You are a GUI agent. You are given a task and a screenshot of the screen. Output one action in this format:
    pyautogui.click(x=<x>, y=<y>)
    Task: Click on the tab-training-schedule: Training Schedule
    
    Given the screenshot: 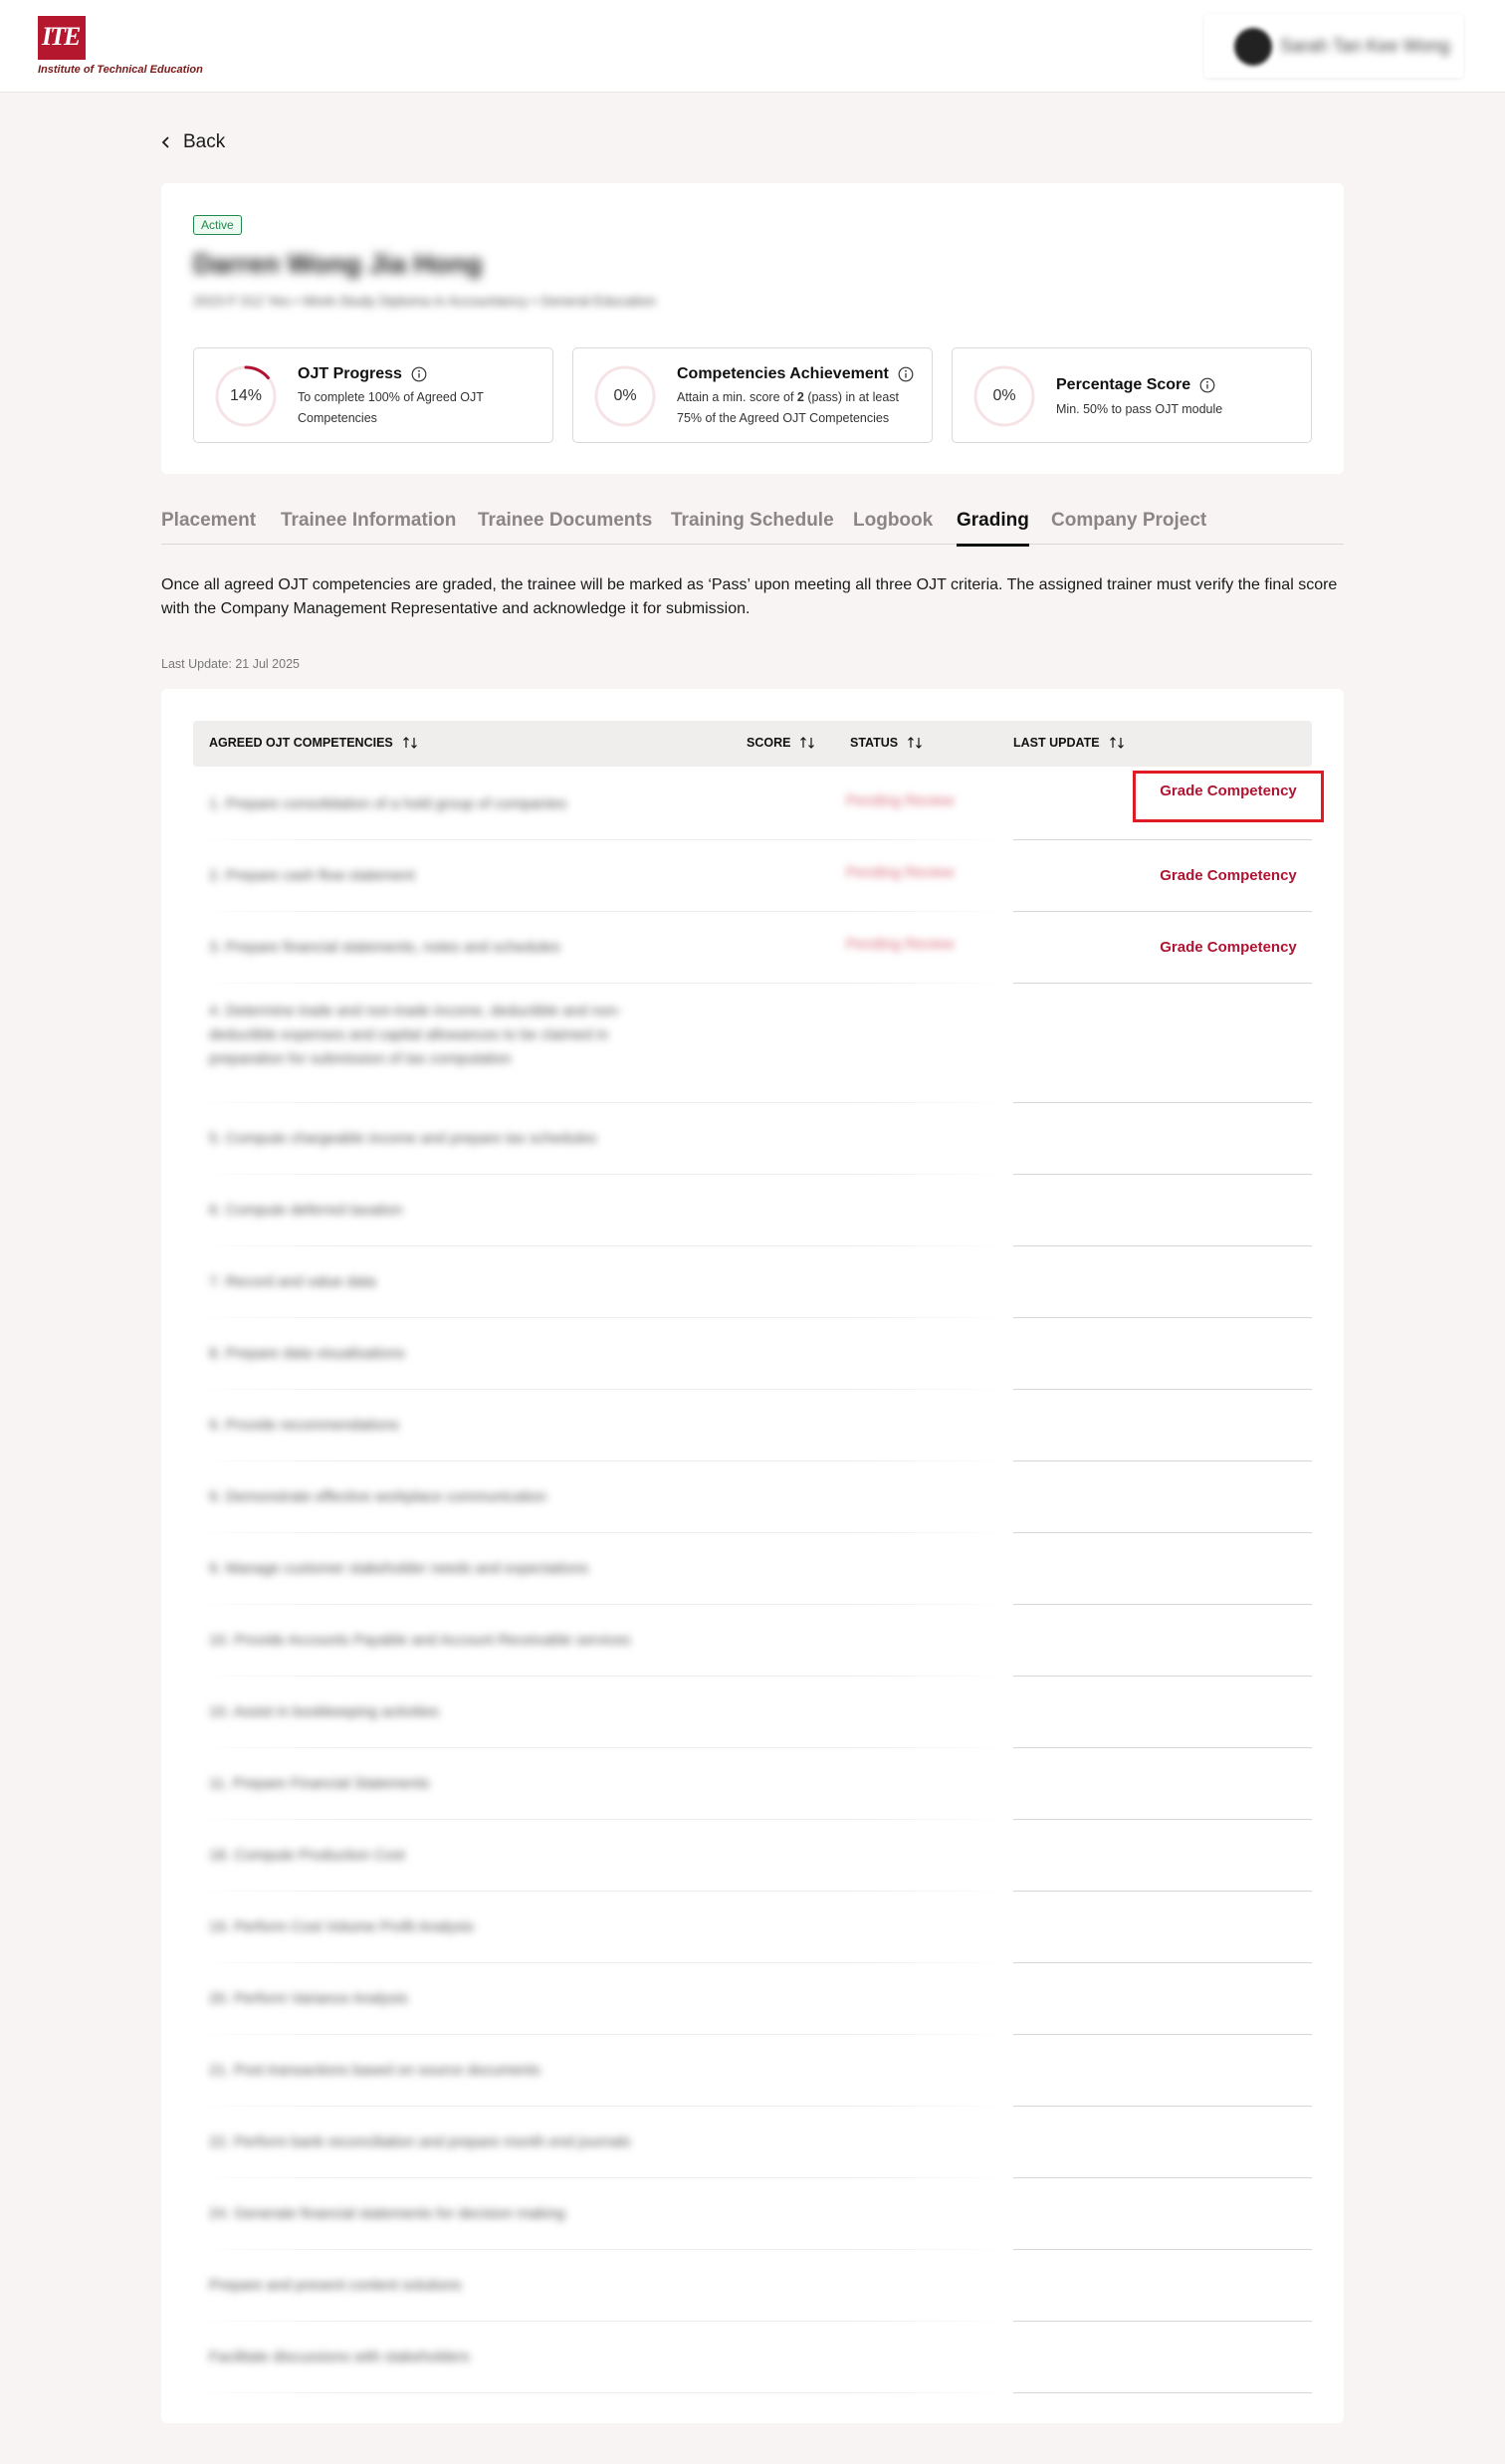 What is the action you would take?
    pyautogui.click(x=753, y=521)
    